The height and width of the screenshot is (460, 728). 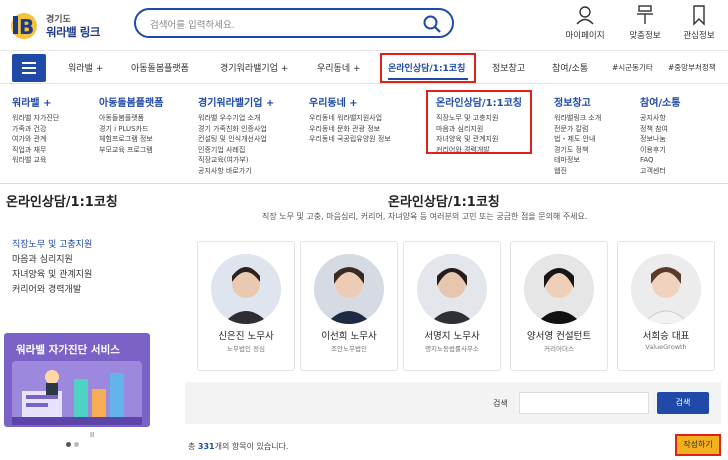 What do you see at coordinates (432, 24) in the screenshot?
I see `search-icon` at bounding box center [432, 24].